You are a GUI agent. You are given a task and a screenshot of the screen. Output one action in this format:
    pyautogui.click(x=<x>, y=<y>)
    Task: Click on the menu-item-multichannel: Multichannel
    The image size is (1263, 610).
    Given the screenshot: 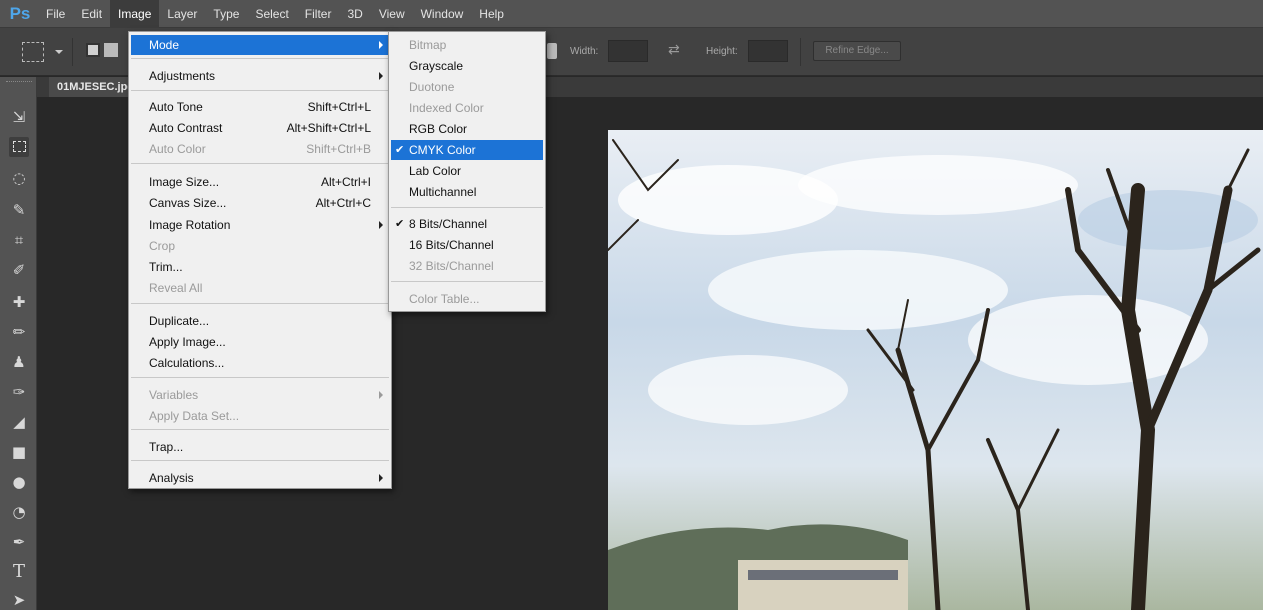 What is the action you would take?
    pyautogui.click(x=467, y=192)
    